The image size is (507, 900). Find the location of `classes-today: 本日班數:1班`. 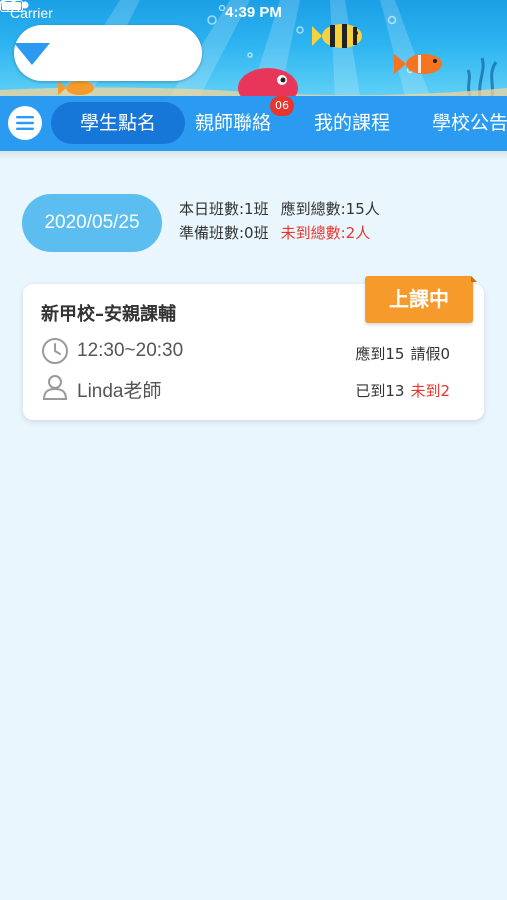

classes-today: 本日班數:1班 is located at coordinates (224, 209).